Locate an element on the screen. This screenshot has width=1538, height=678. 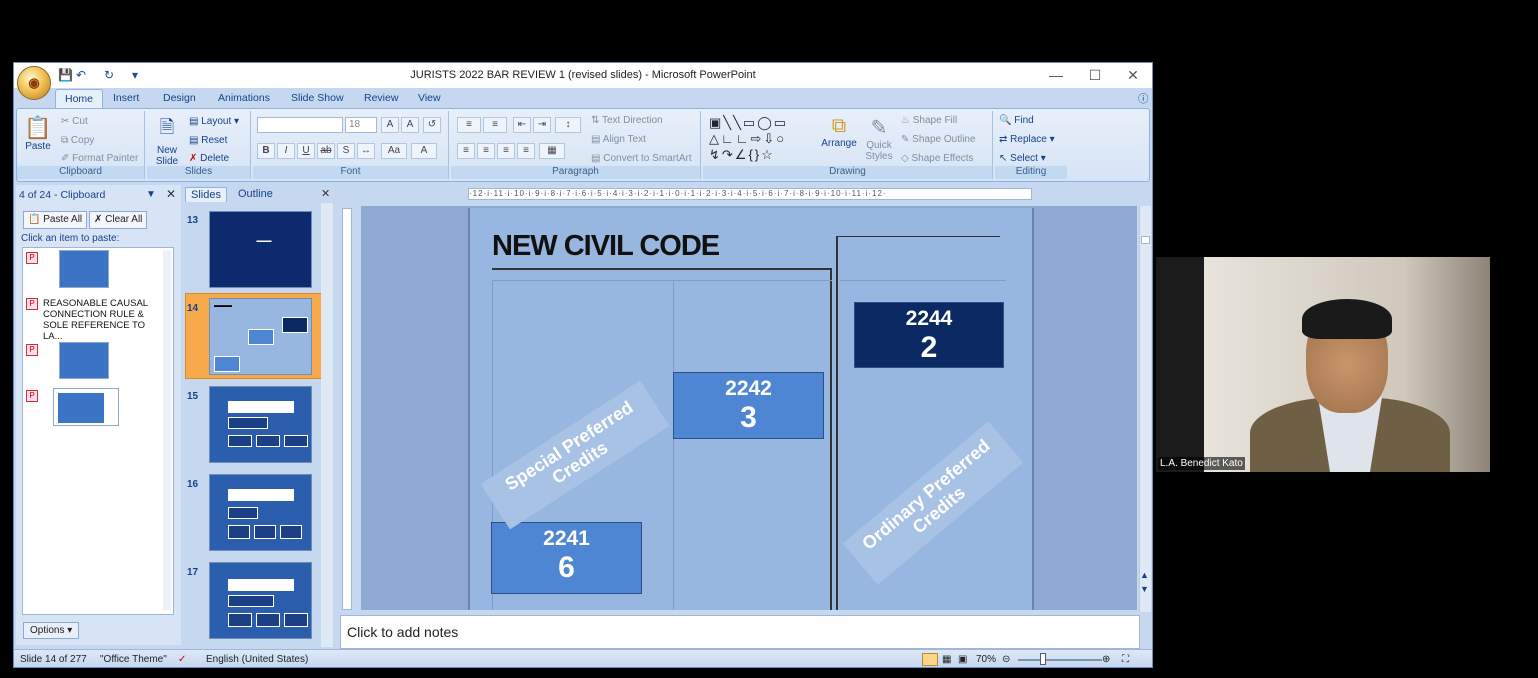
copy-button: ⧉ Copy is located at coordinates (77, 140).